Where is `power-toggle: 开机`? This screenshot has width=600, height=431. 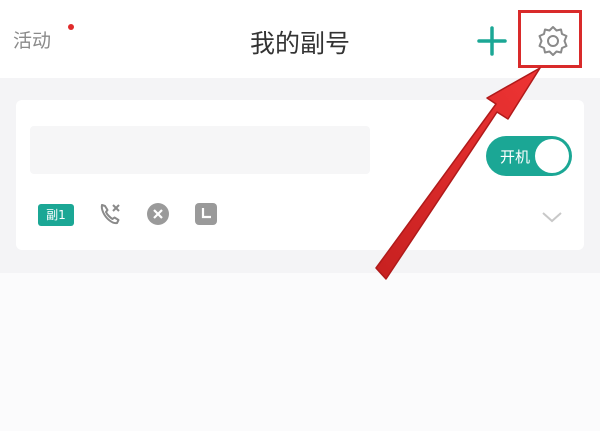 power-toggle: 开机 is located at coordinates (529, 156).